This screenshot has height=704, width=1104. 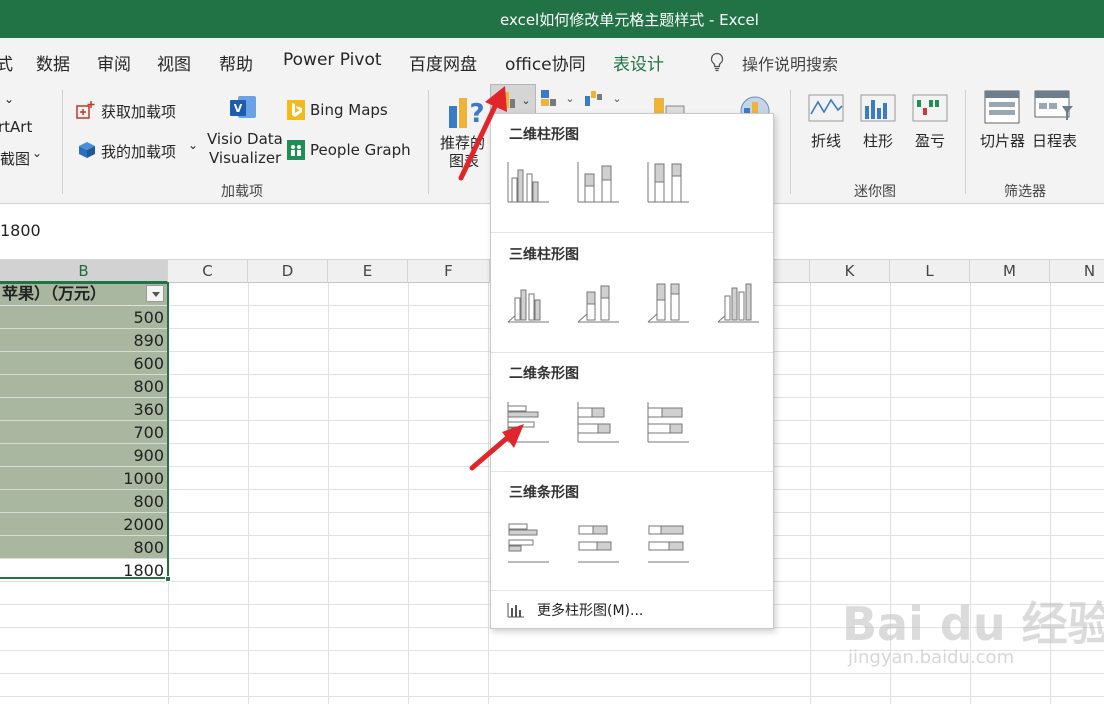 What do you see at coordinates (826, 108) in the screenshot?
I see `sparkline-line-icon` at bounding box center [826, 108].